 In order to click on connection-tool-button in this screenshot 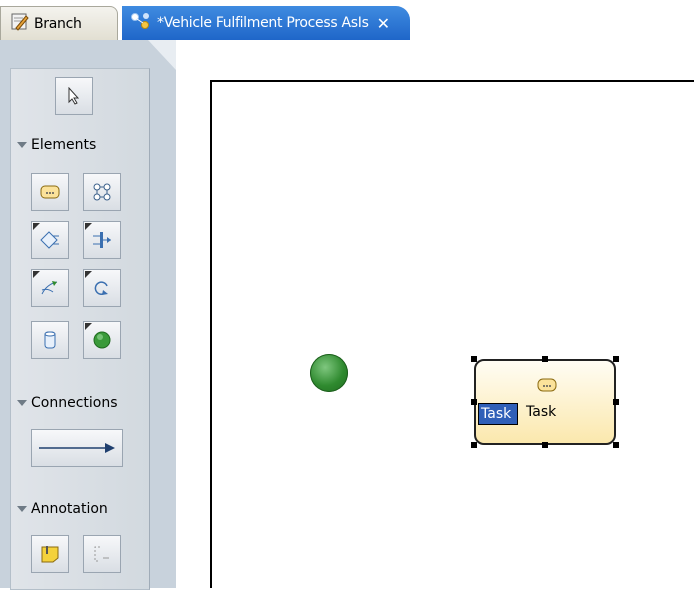, I will do `click(77, 448)`.